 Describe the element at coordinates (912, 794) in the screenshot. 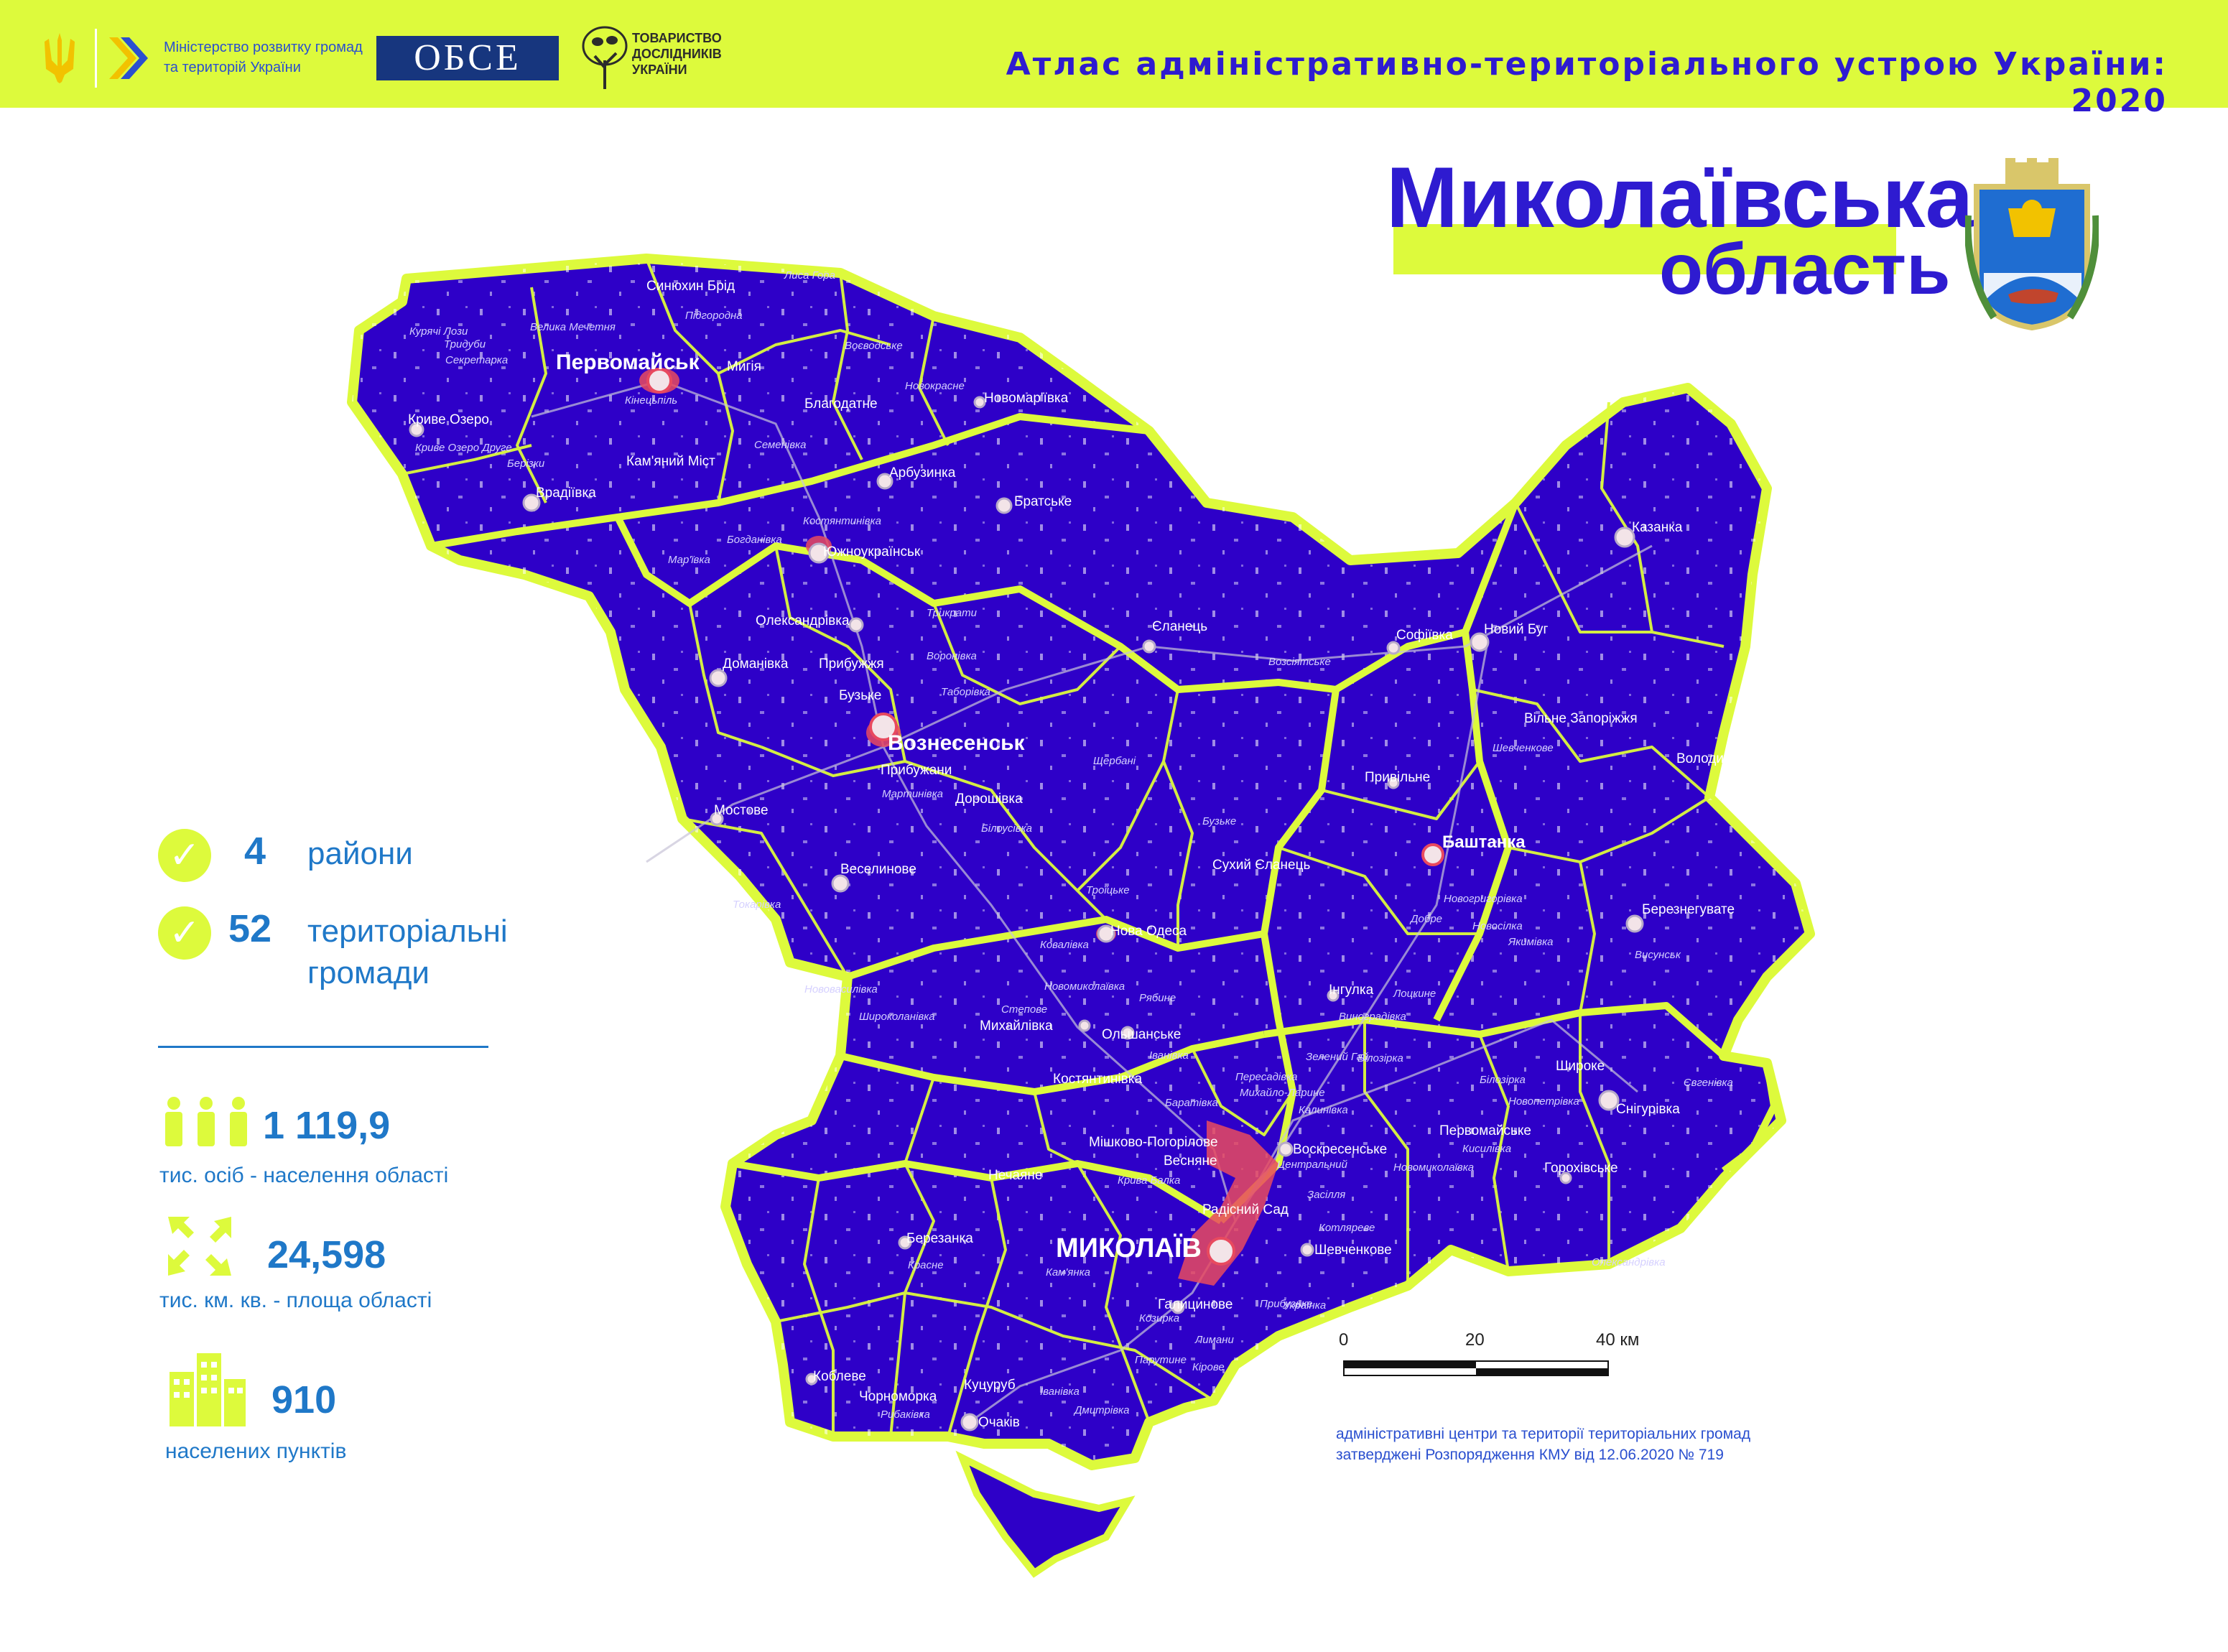

I see `minor-label: Мартинівка` at that location.